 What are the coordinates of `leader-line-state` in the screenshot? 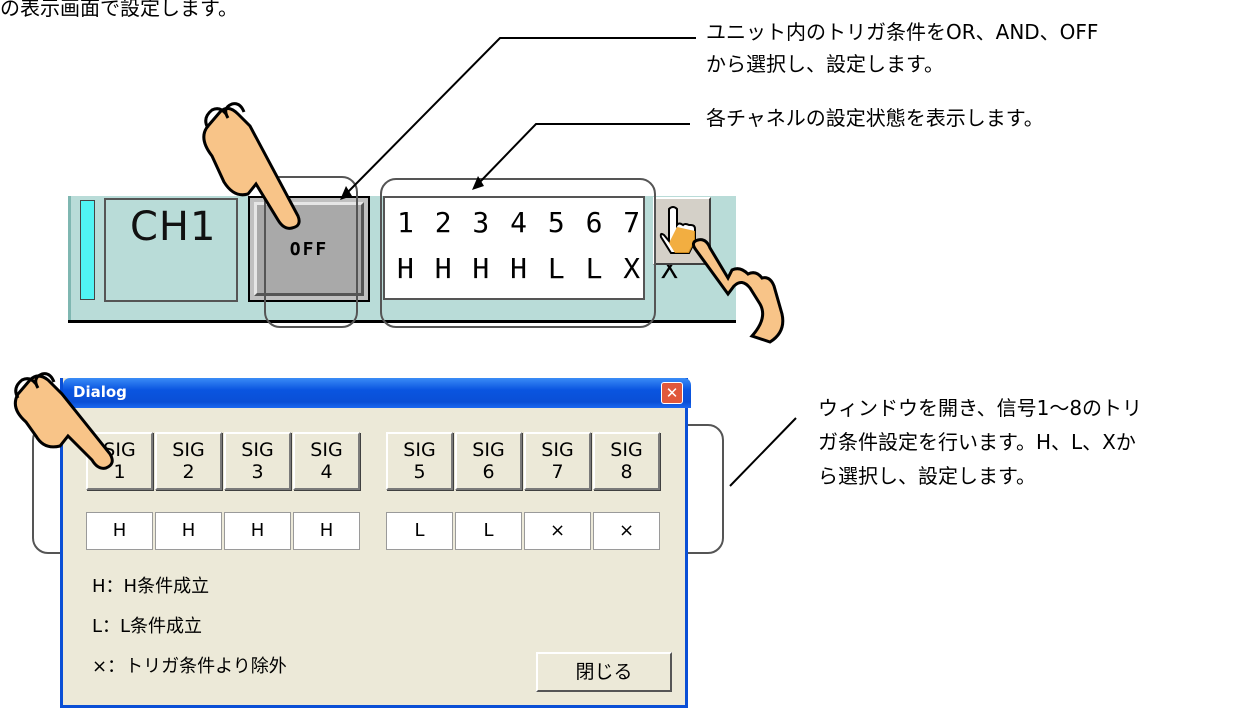 It's located at (581, 156).